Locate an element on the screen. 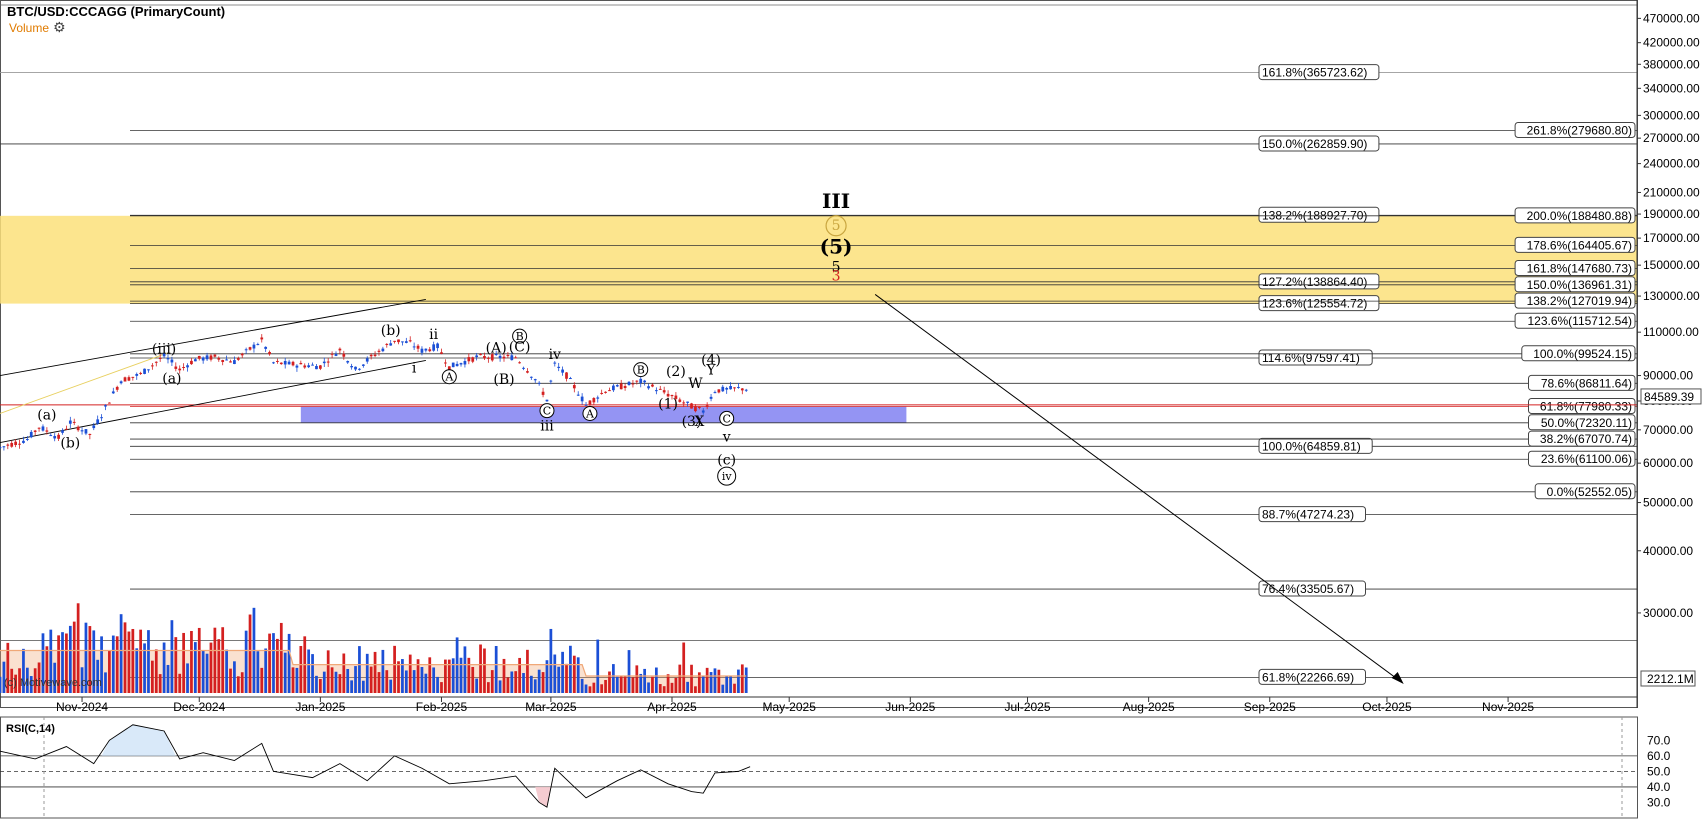 The height and width of the screenshot is (823, 1705). rsi-tick-label: 60.0 is located at coordinates (1659, 756).